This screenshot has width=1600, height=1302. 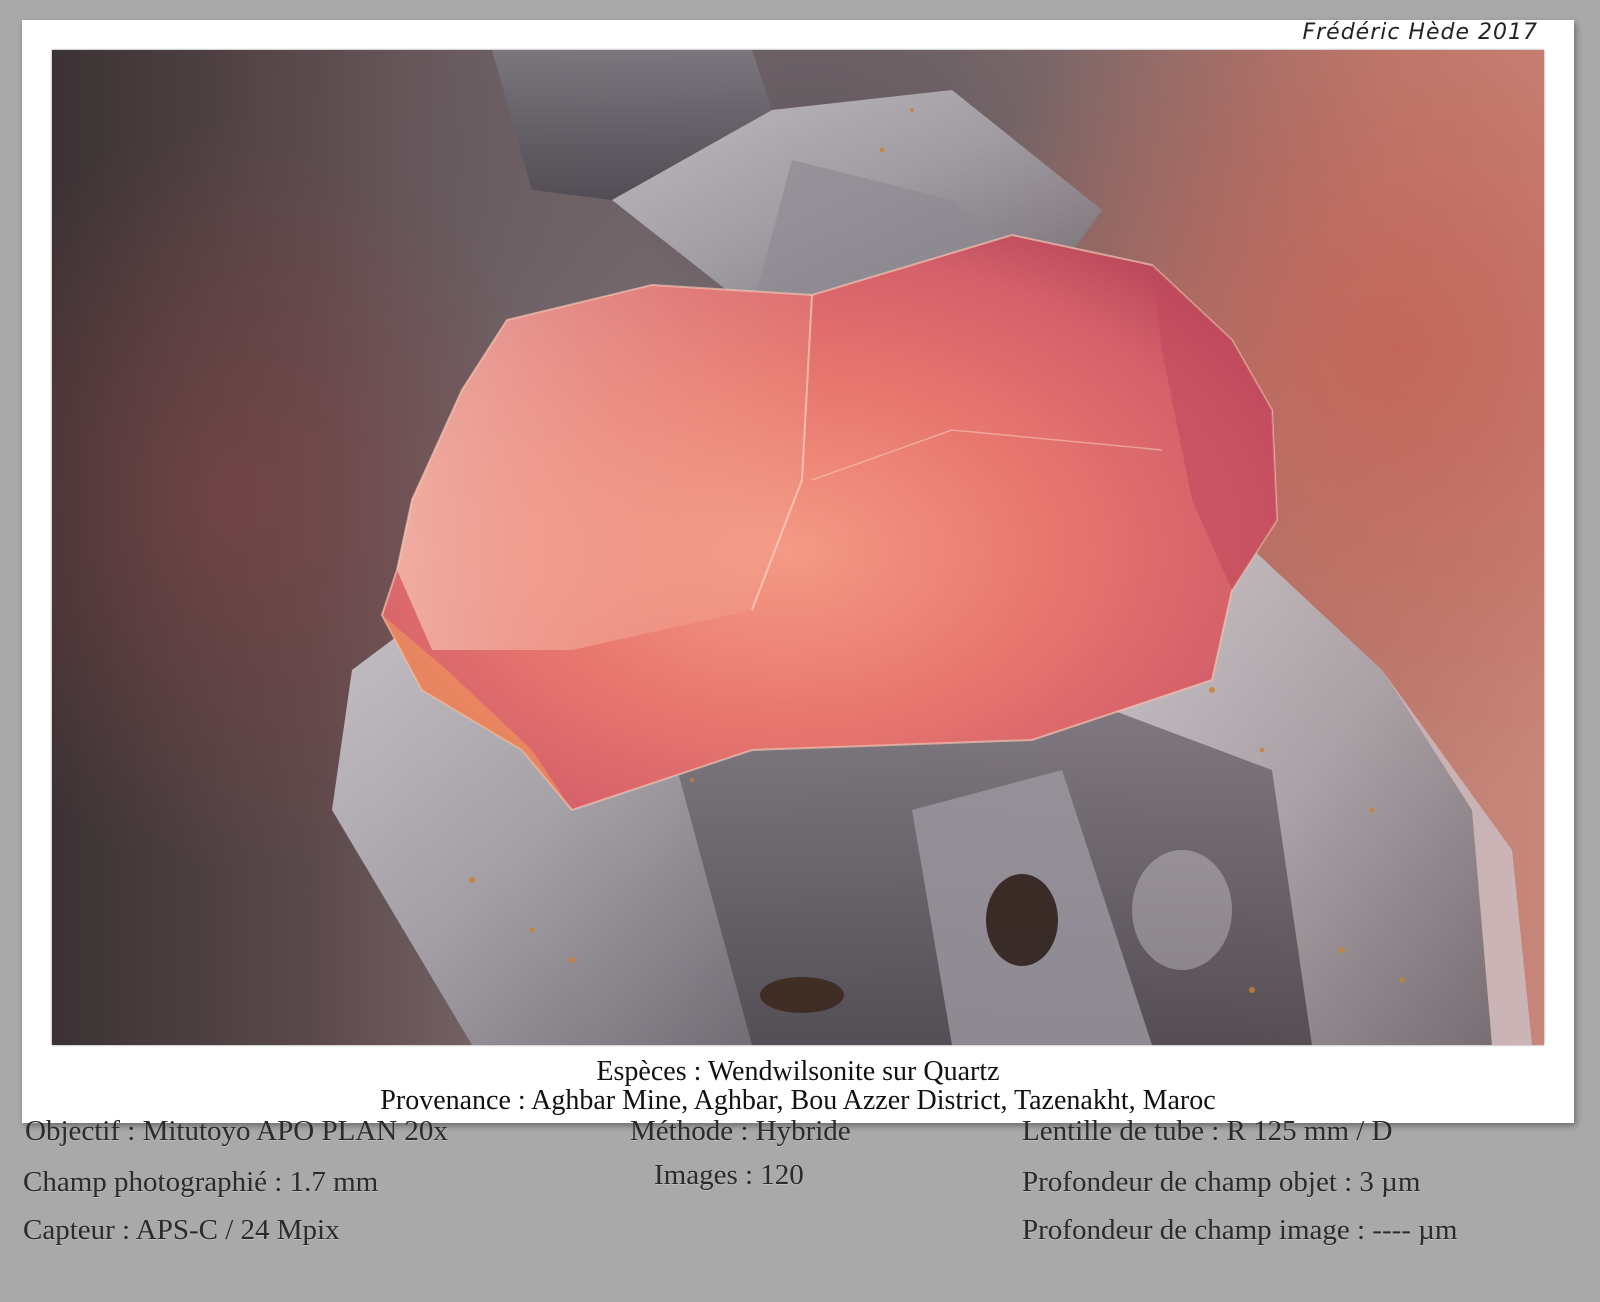 I want to click on images-spec: Images : 120, so click(x=729, y=1175).